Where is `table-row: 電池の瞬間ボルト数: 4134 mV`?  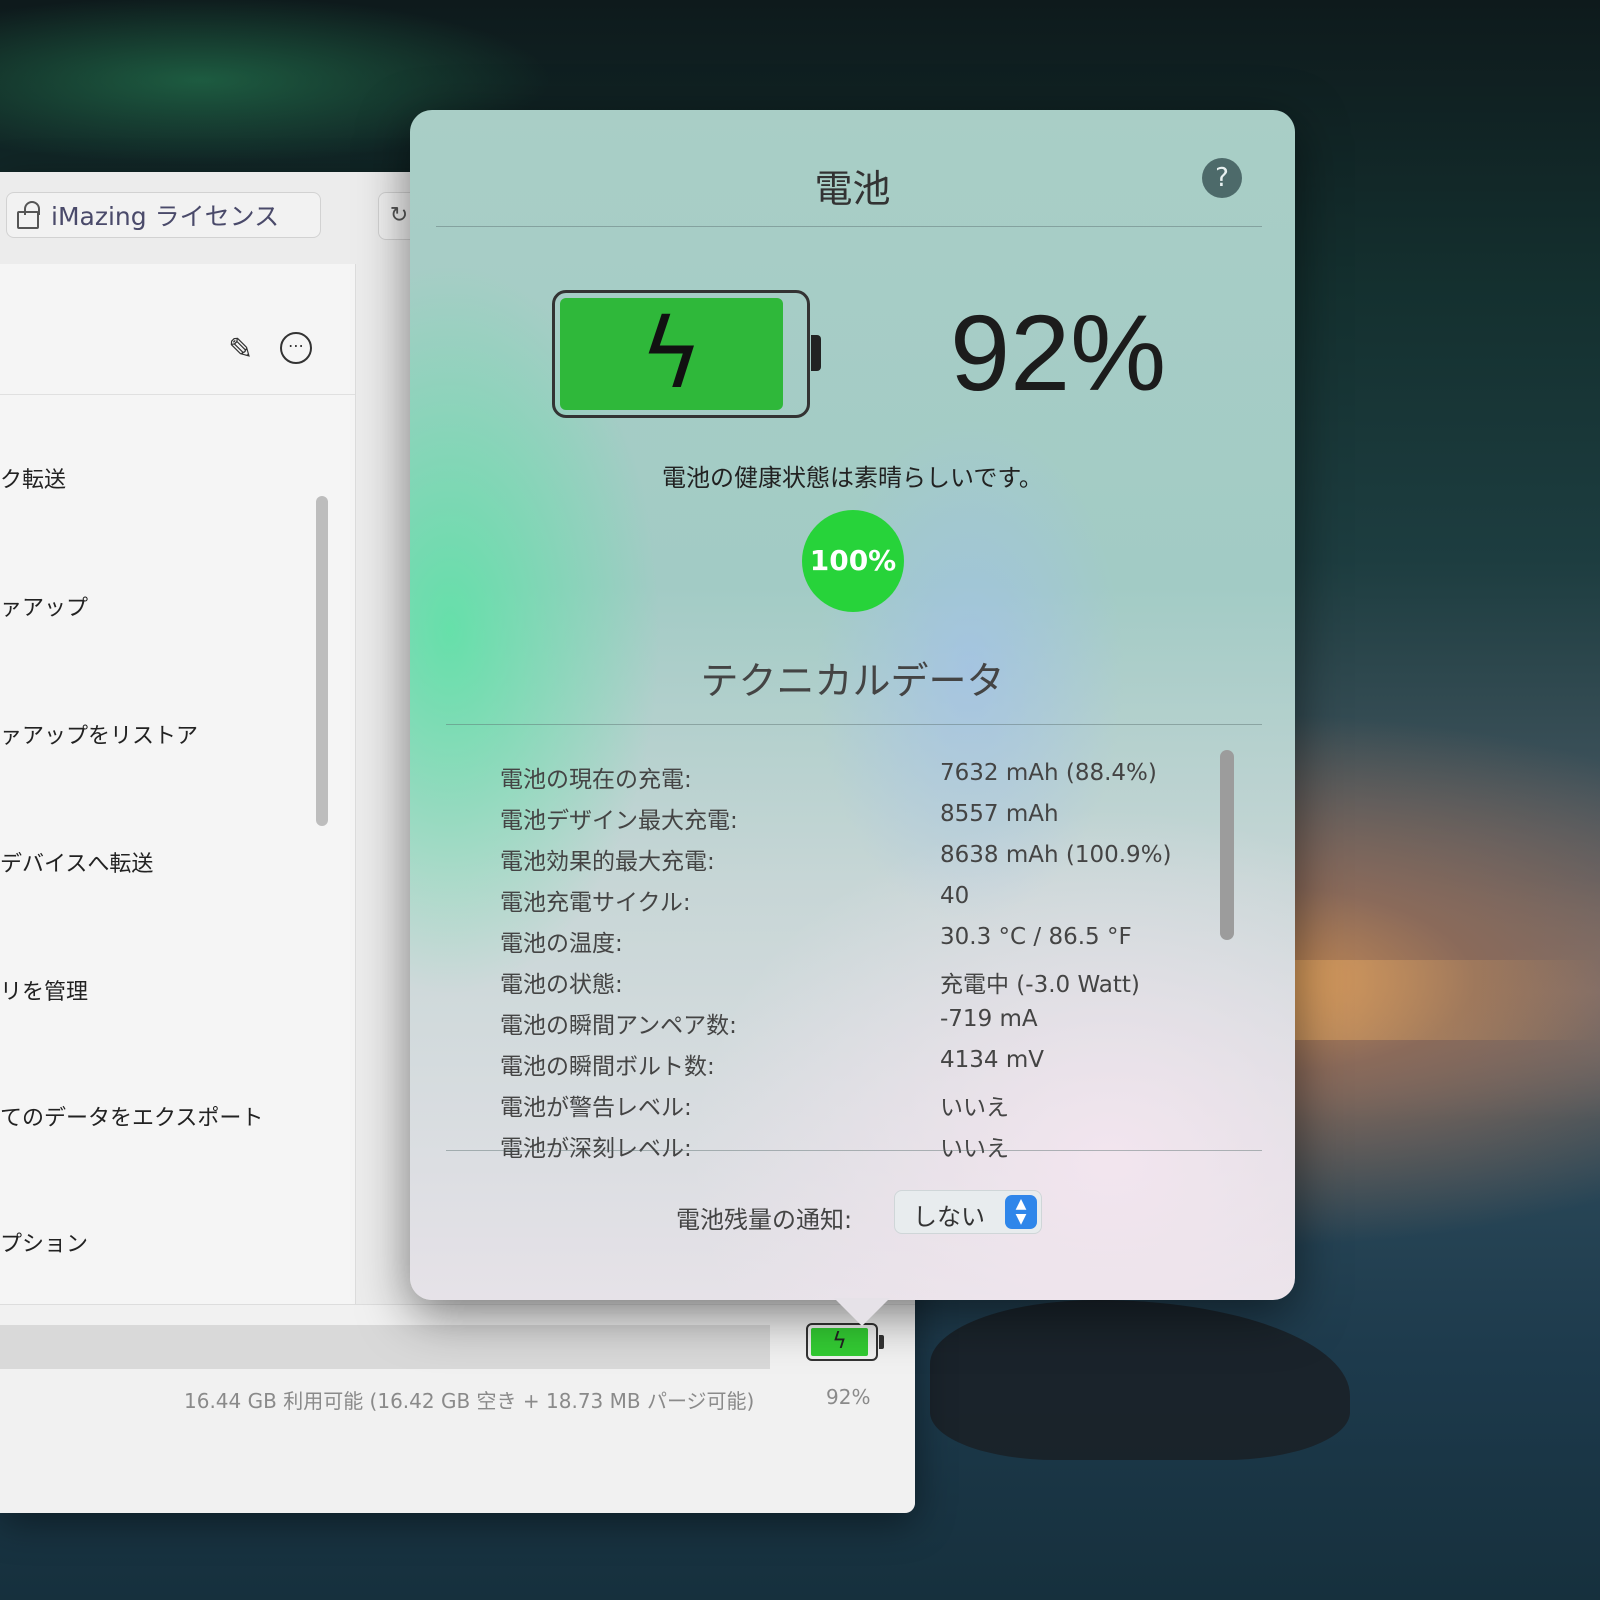
table-row: 電池の瞬間ボルト数: 4134 mV is located at coordinates (860, 1067).